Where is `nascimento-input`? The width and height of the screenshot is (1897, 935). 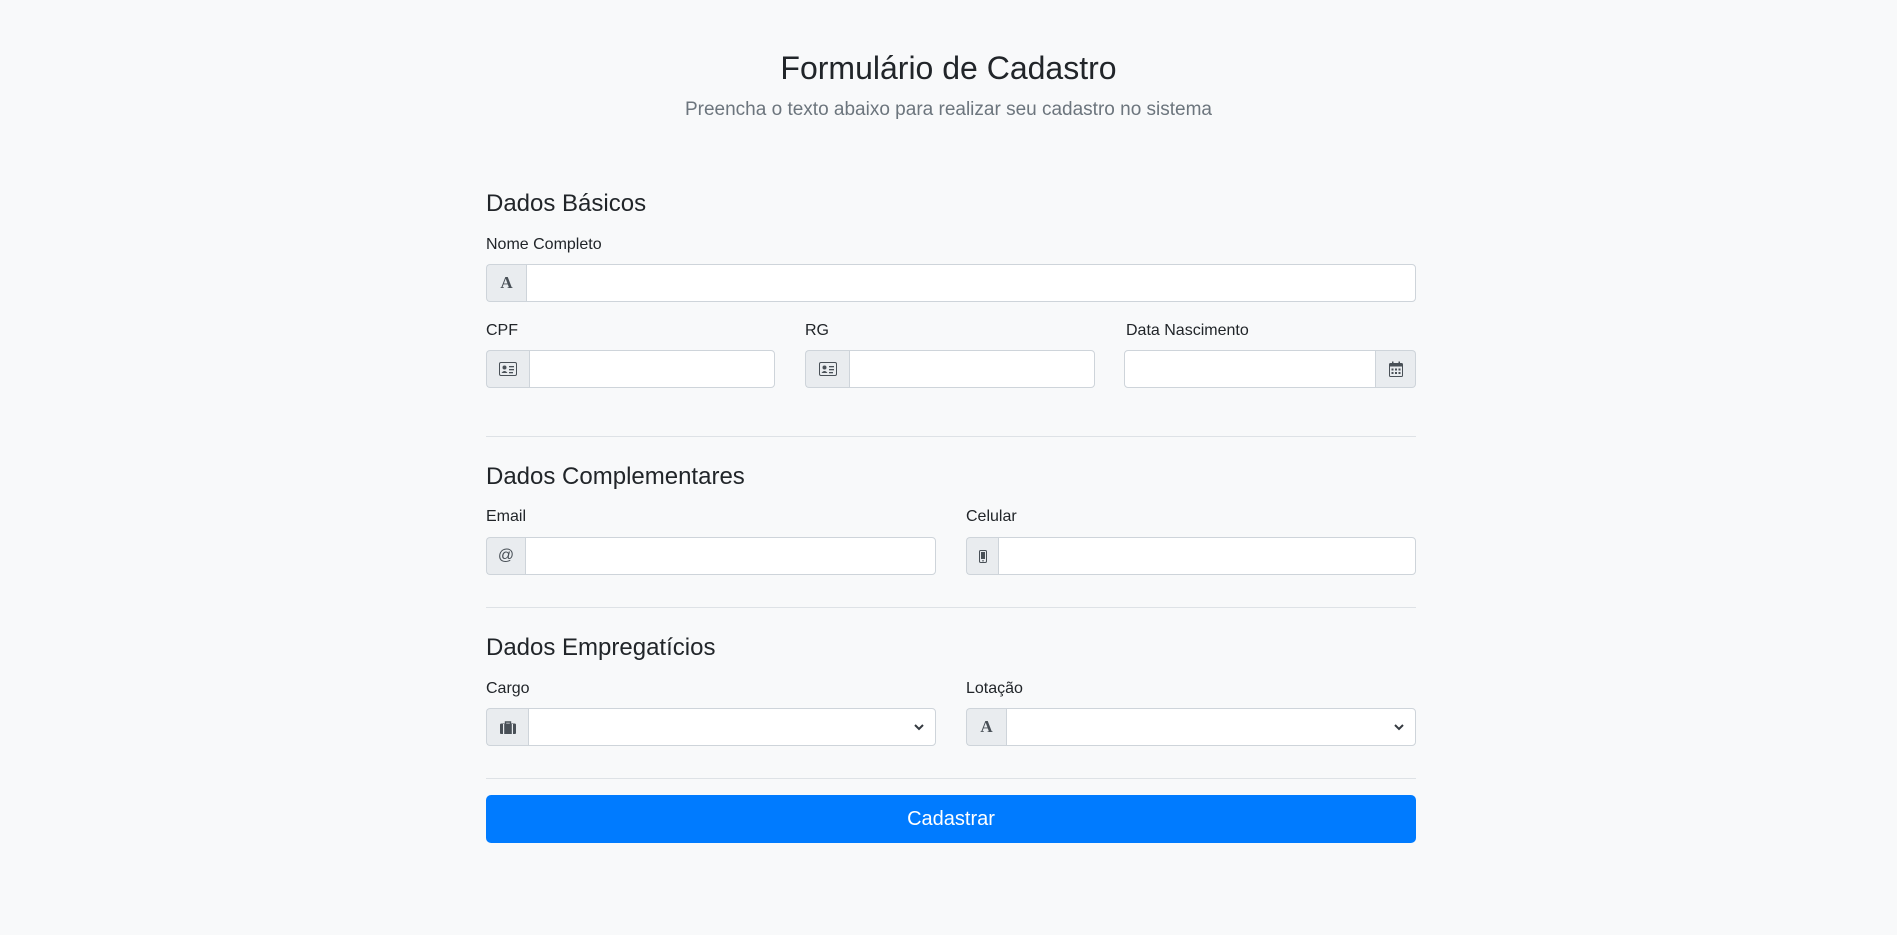
nascimento-input is located at coordinates (1250, 369).